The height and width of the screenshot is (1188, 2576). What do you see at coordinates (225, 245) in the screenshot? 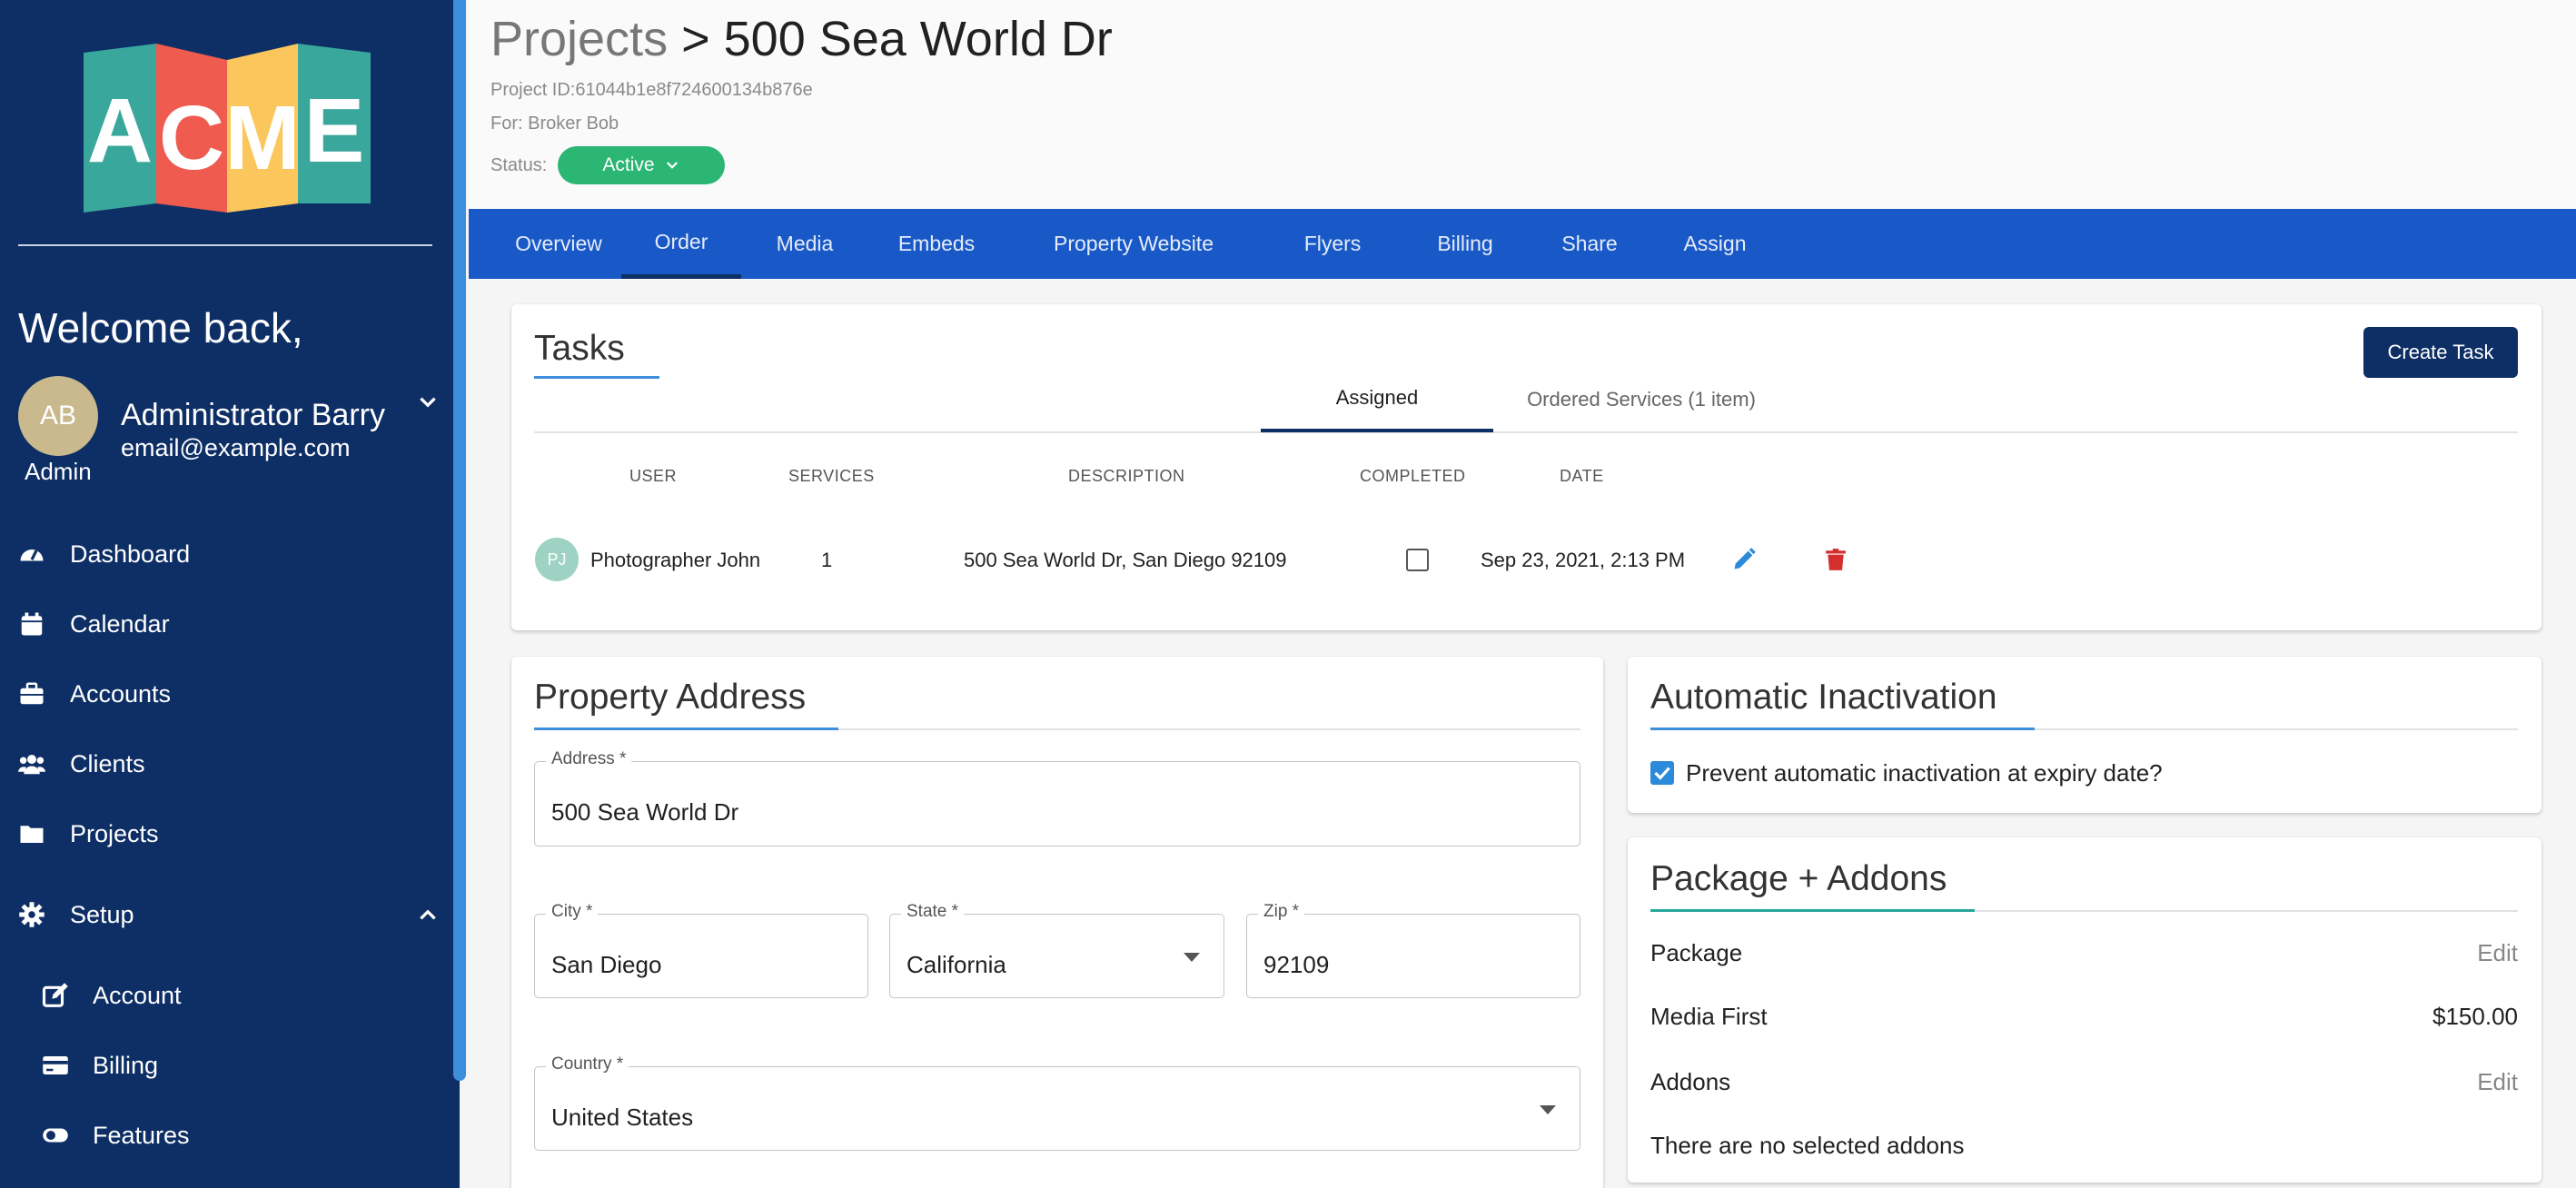
I see `sidebar-divider` at bounding box center [225, 245].